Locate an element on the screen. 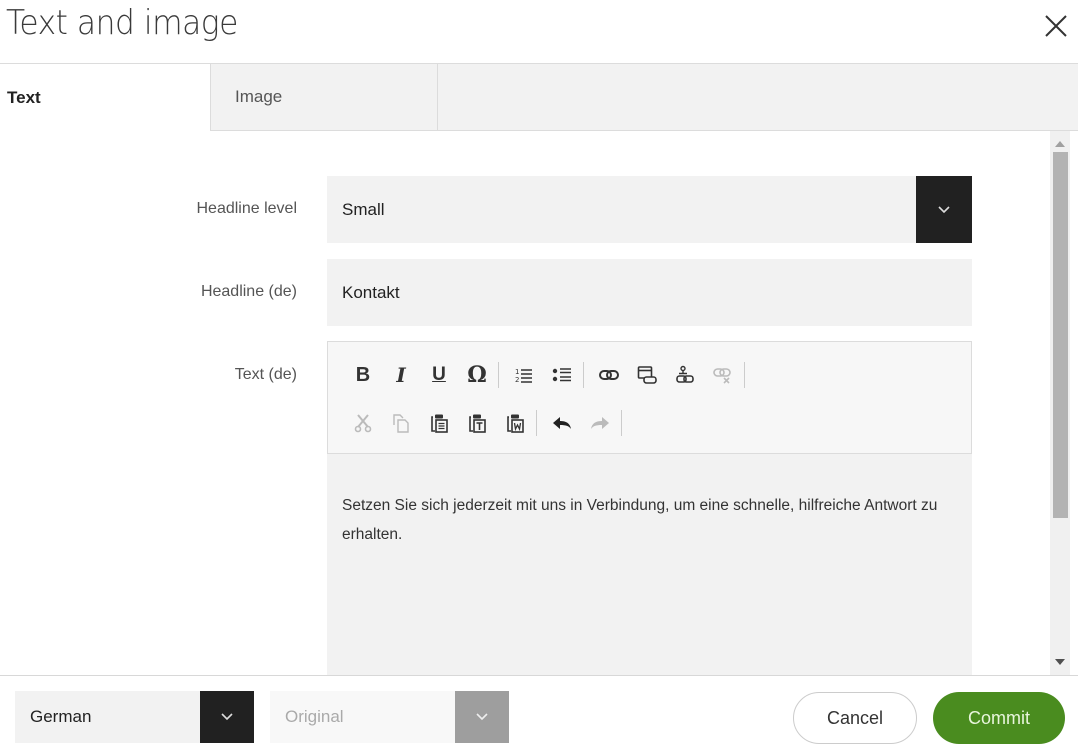 The image size is (1078, 752). link-external-icon is located at coordinates (647, 375).